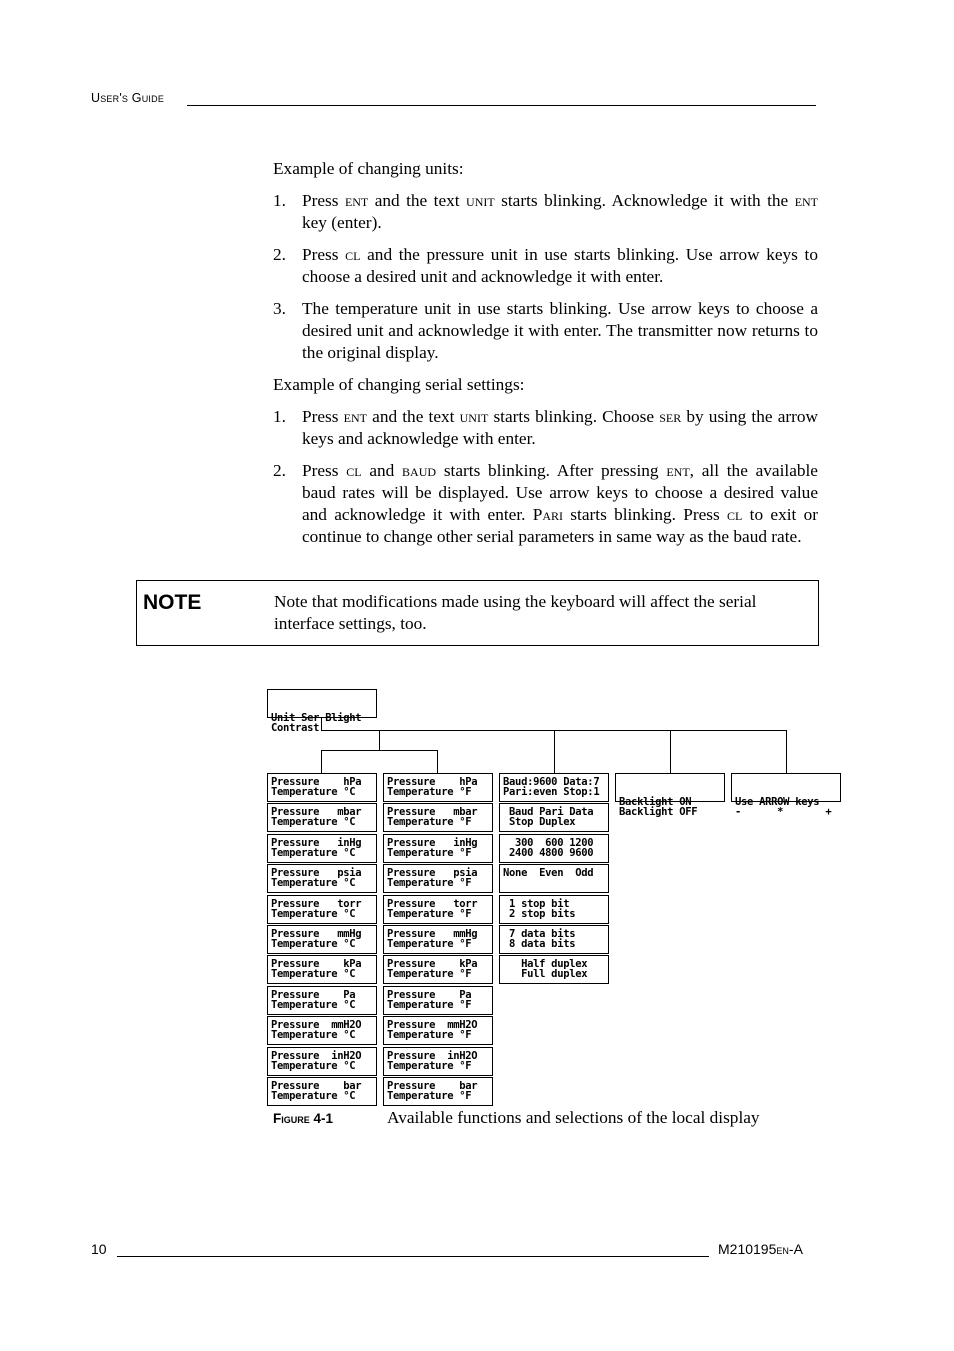 The width and height of the screenshot is (954, 1351). I want to click on lcd-unit-fahrenheit: Pressure mmH2O Temperature °F, so click(438, 1030).